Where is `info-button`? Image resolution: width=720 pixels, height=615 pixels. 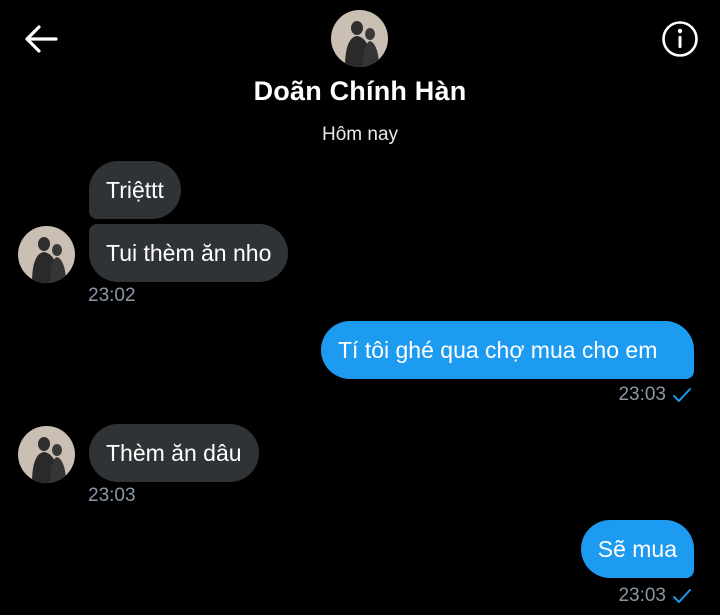
info-button is located at coordinates (680, 39).